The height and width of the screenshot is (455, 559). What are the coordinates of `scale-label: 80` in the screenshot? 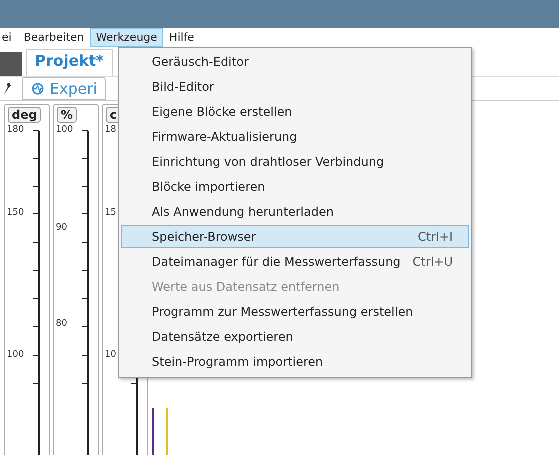 It's located at (62, 324).